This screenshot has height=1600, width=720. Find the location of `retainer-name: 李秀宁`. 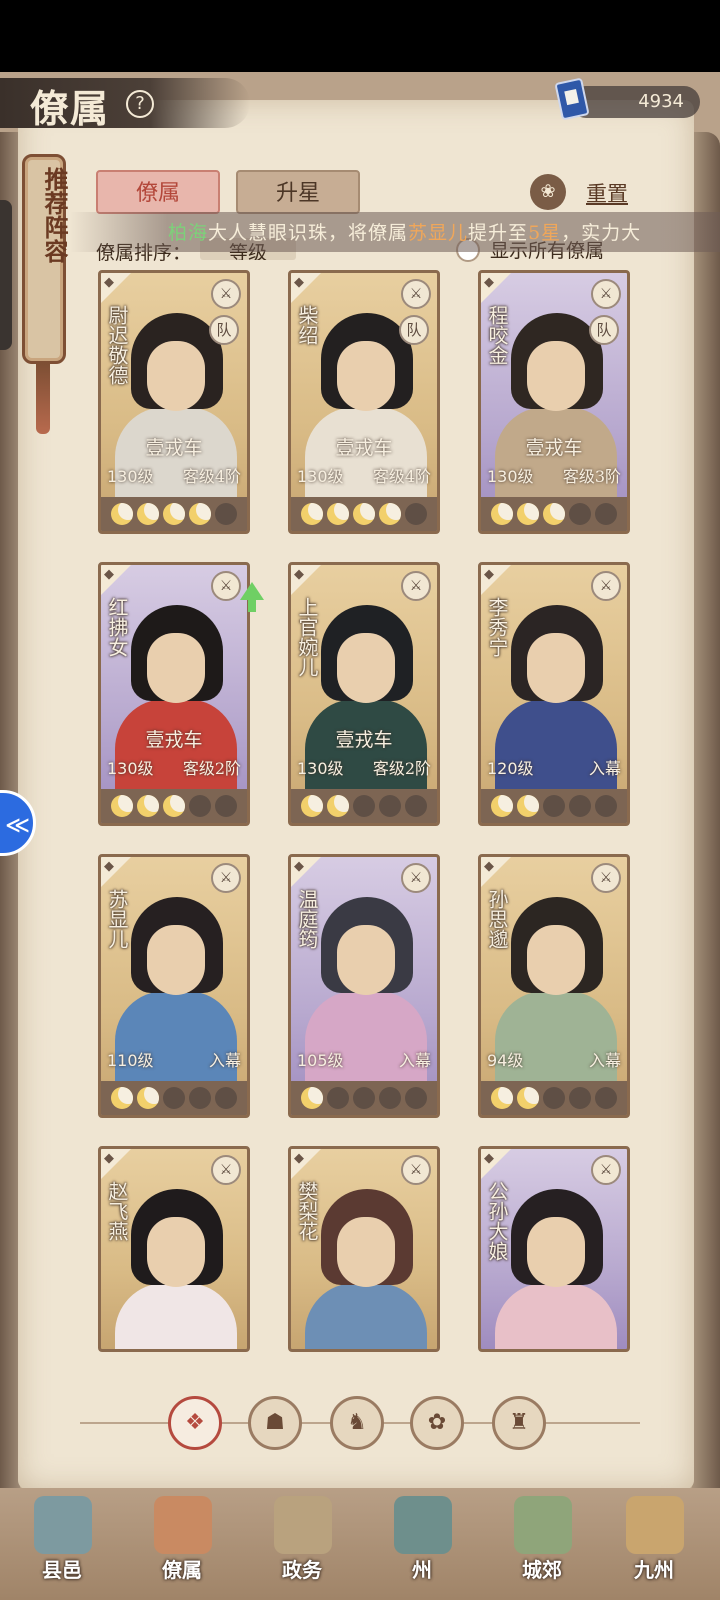

retainer-name: 李秀宁 is located at coordinates (497, 627).